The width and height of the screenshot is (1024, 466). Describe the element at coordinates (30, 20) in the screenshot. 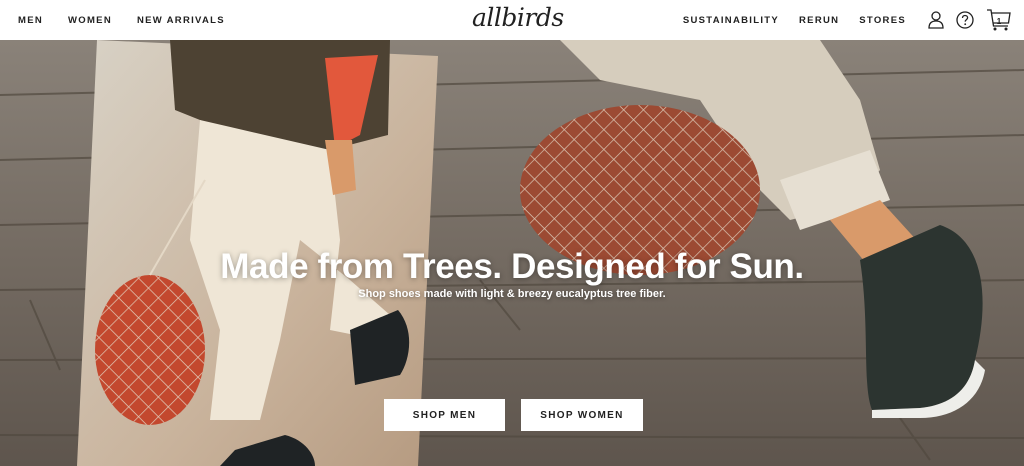

I see `nav-link-men: MEN` at that location.